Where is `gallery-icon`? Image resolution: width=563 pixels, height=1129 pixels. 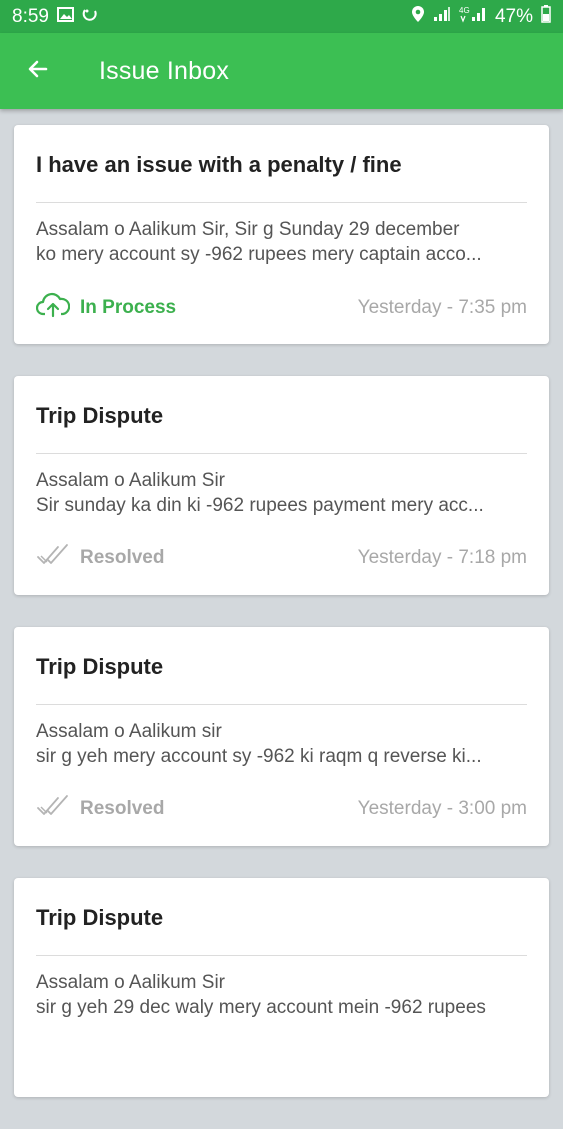
gallery-icon is located at coordinates (65, 17).